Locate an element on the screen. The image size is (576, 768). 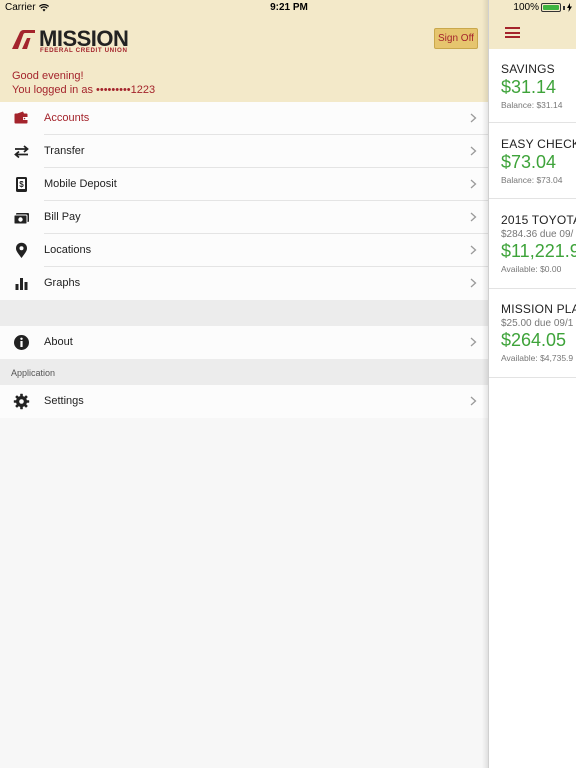
transfer-arrows-icon is located at coordinates (21, 152).